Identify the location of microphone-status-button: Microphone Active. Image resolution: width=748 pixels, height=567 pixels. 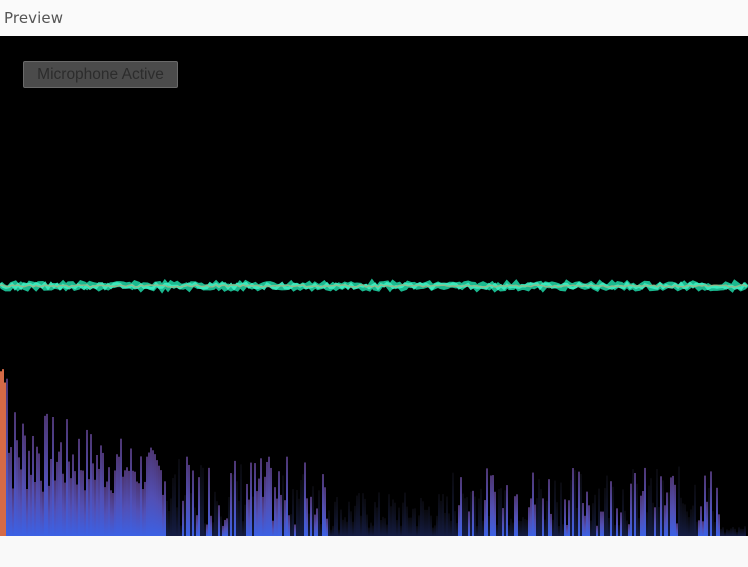
(100, 74).